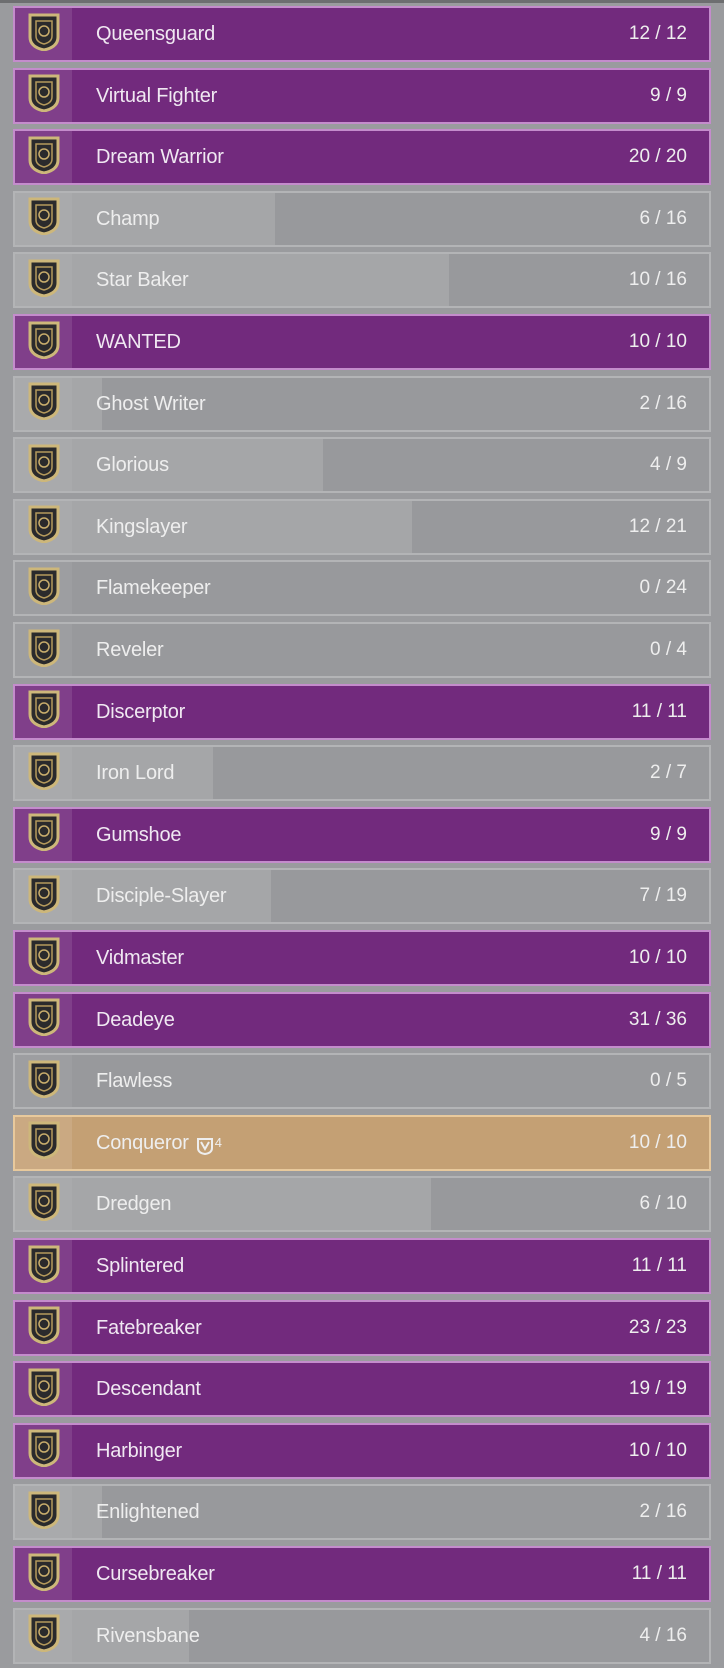 Image resolution: width=724 pixels, height=1668 pixels. What do you see at coordinates (362, 896) in the screenshot?
I see `seal-row: Disciple-Slayer 7 / 19` at bounding box center [362, 896].